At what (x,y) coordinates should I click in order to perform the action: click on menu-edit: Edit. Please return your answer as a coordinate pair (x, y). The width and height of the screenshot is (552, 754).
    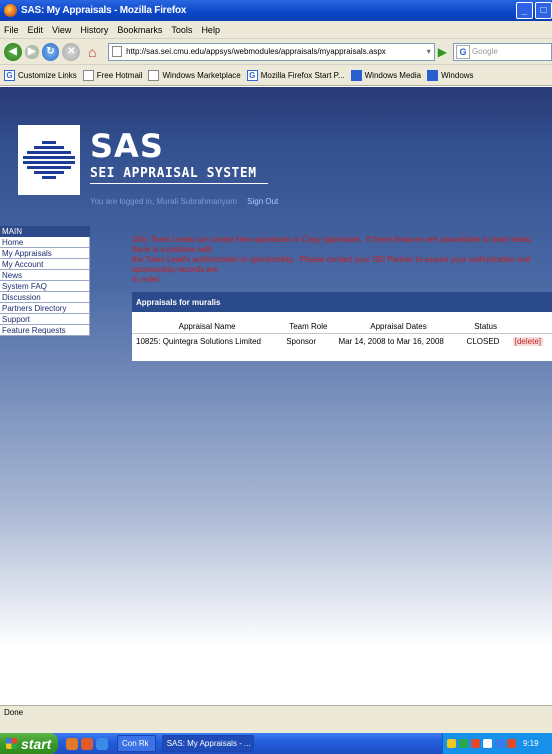
    Looking at the image, I should click on (36, 30).